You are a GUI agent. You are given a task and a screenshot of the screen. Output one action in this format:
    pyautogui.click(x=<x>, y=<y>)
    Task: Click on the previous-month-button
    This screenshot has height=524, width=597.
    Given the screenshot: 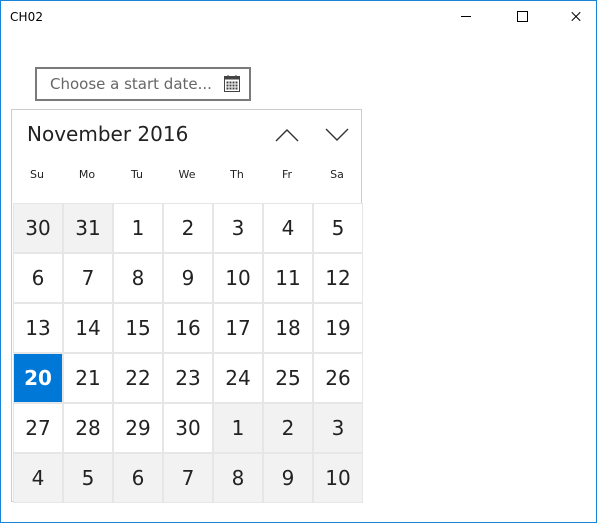 What is the action you would take?
    pyautogui.click(x=287, y=135)
    